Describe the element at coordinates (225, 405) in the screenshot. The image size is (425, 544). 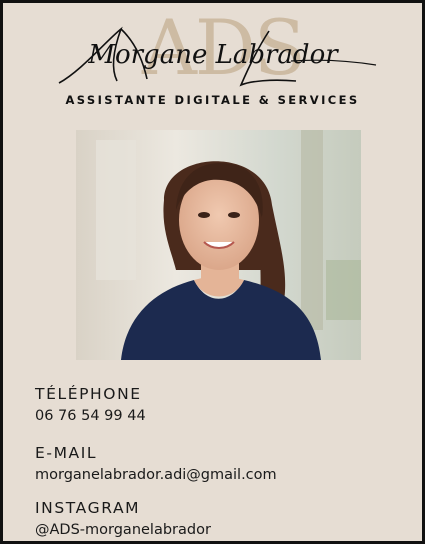
I see `contact-phone: TÉLÉPHONE 06 76 54 99 44` at that location.